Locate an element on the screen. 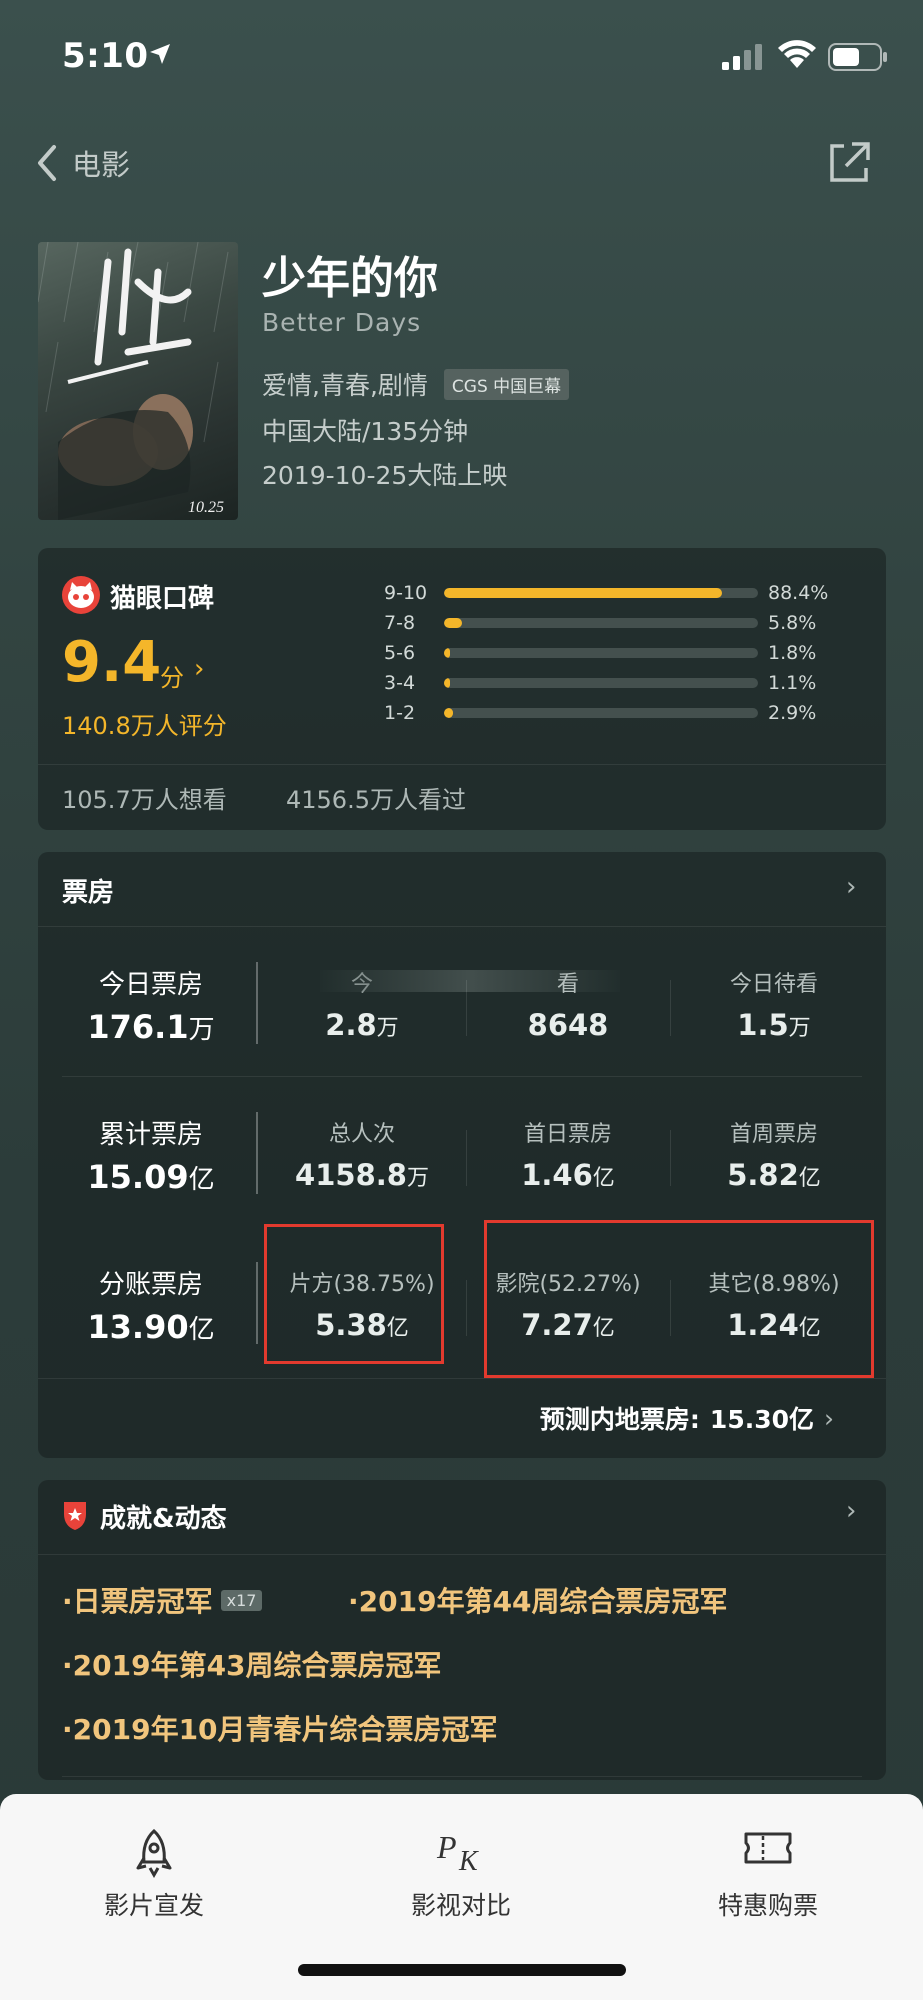  rating-range-label: 7-8 is located at coordinates (400, 623).